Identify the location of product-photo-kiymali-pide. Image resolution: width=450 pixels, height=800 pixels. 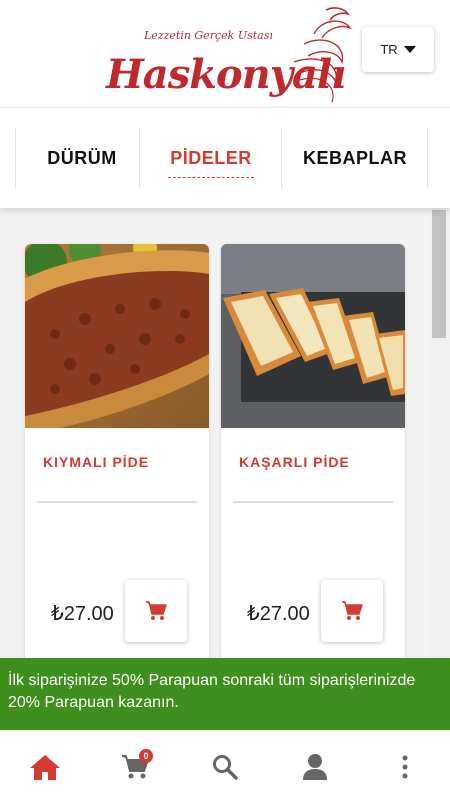
(117, 336).